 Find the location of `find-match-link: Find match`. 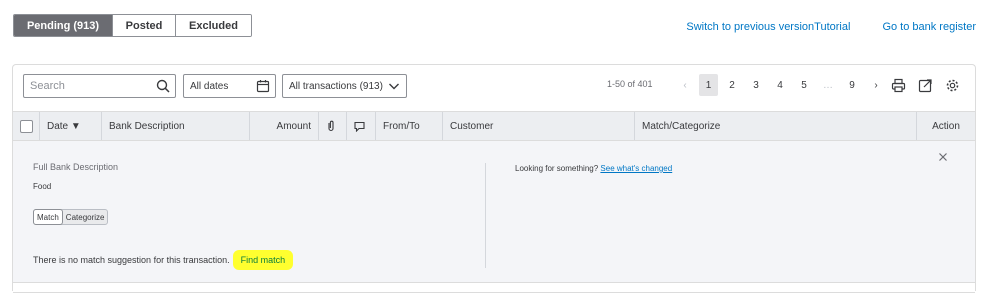

find-match-link: Find match is located at coordinates (263, 260).